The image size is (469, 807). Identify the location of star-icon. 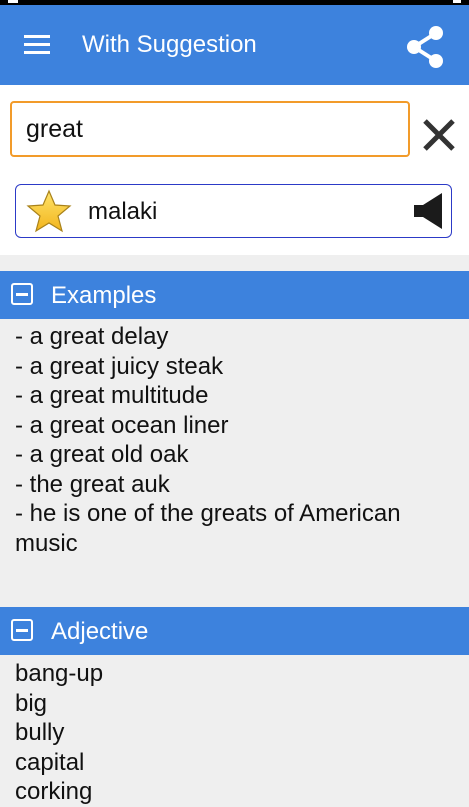
(49, 211).